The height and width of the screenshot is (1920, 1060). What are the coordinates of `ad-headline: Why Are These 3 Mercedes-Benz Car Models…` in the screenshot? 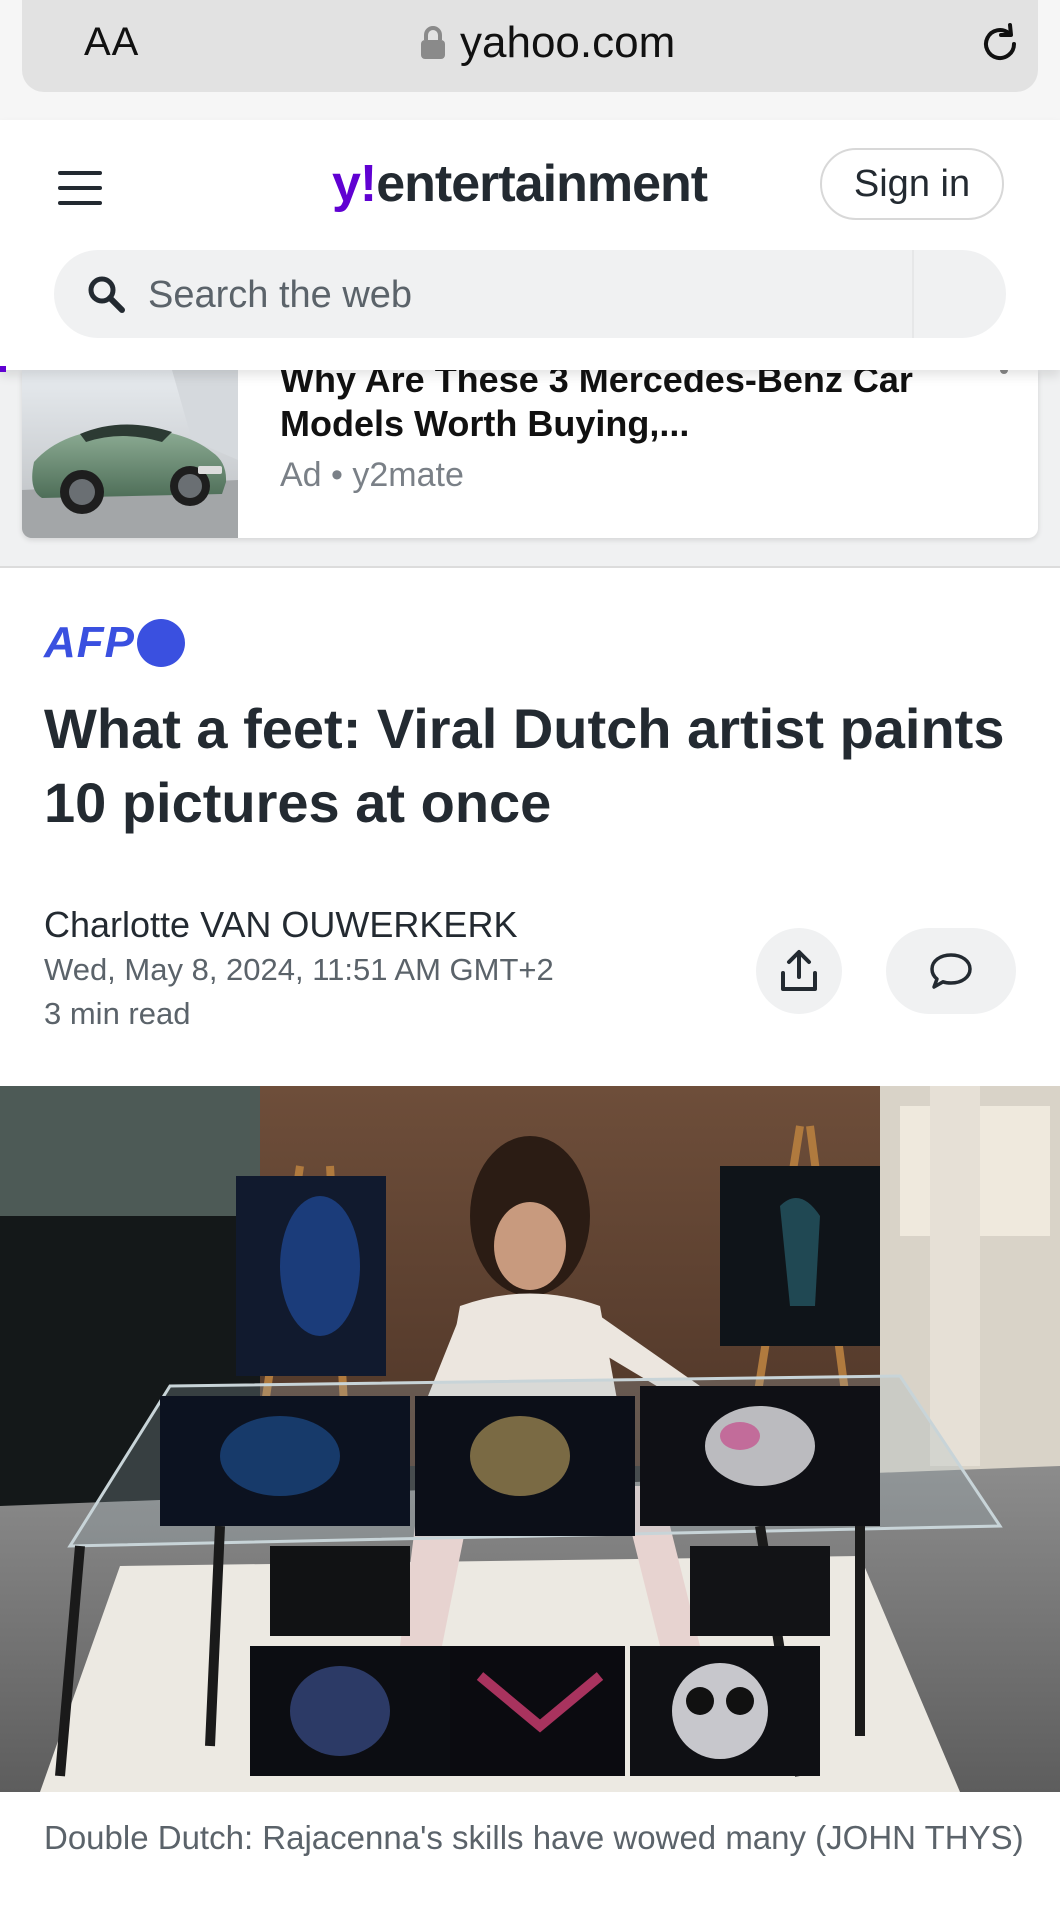 It's located at (630, 408).